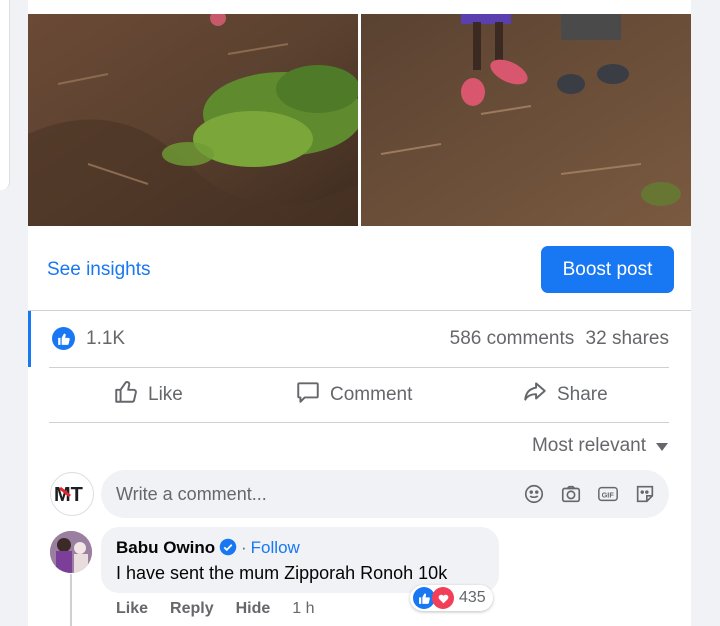 The image size is (720, 626). What do you see at coordinates (662, 446) in the screenshot?
I see `caret-down-icon` at bounding box center [662, 446].